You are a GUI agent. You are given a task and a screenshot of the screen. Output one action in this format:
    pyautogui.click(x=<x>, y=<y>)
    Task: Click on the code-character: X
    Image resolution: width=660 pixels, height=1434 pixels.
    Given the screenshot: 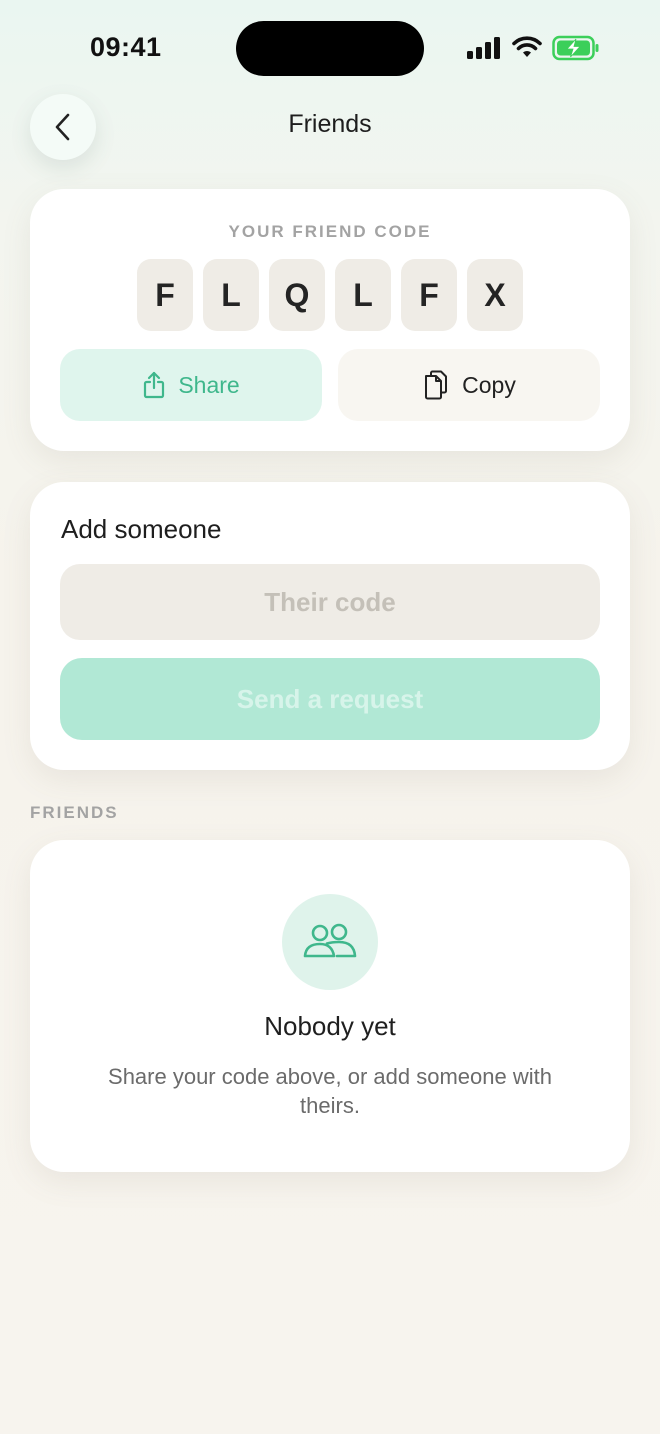 What is the action you would take?
    pyautogui.click(x=495, y=295)
    